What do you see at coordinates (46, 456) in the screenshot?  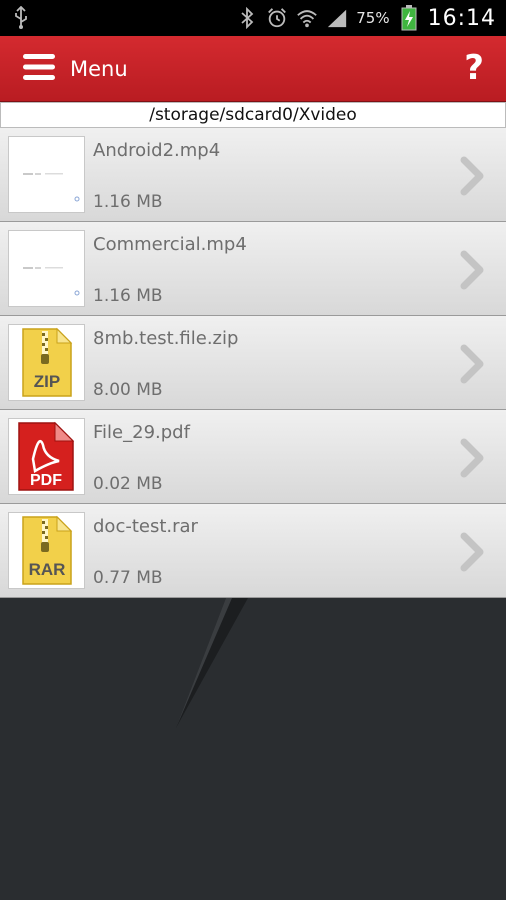 I see `pdf-file-icon: PDF` at bounding box center [46, 456].